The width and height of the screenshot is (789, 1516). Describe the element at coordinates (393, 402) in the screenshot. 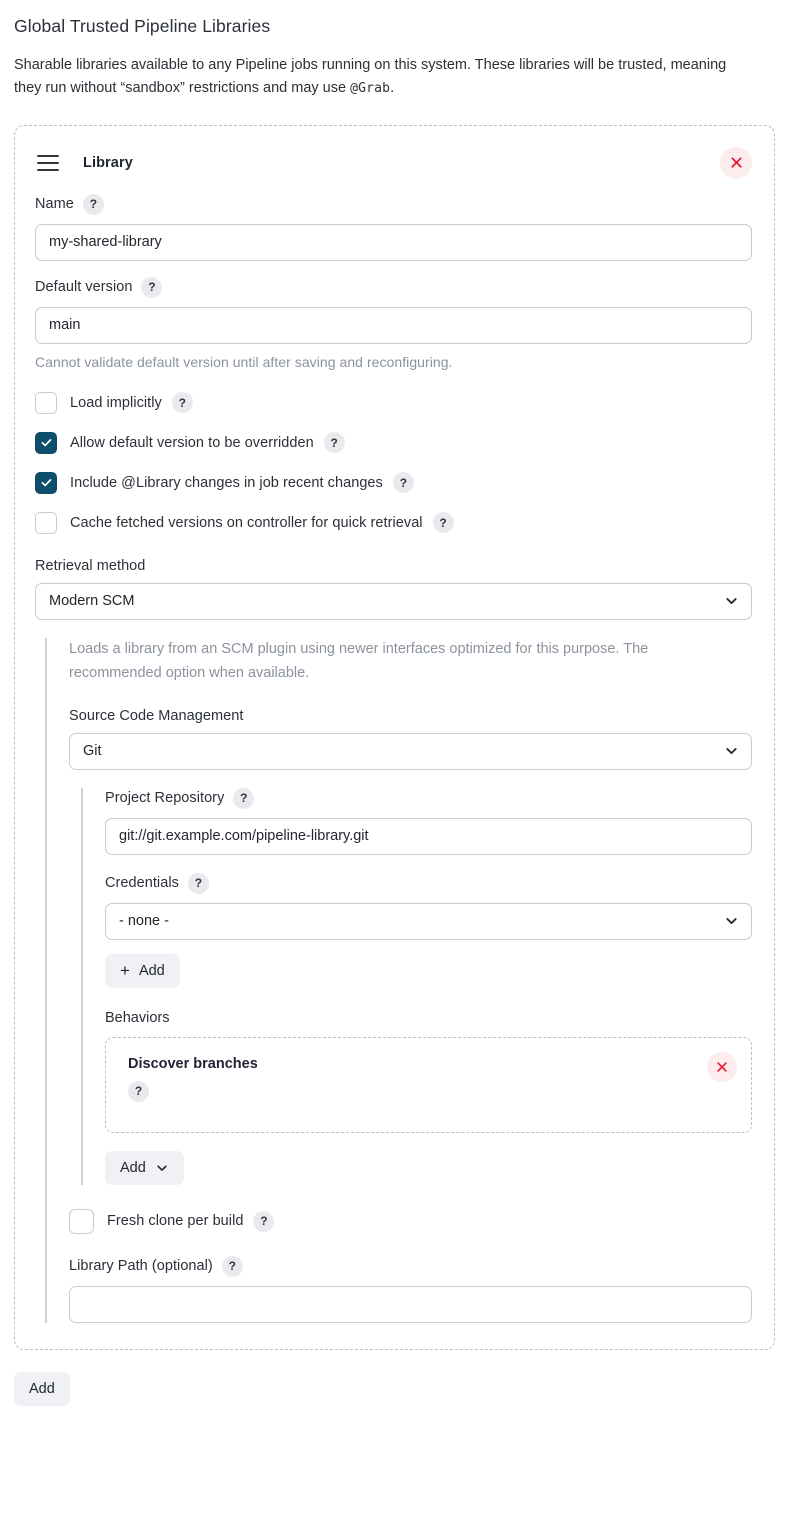

I see `checkbox-row-load-implicitly: Load implicitly ?` at that location.